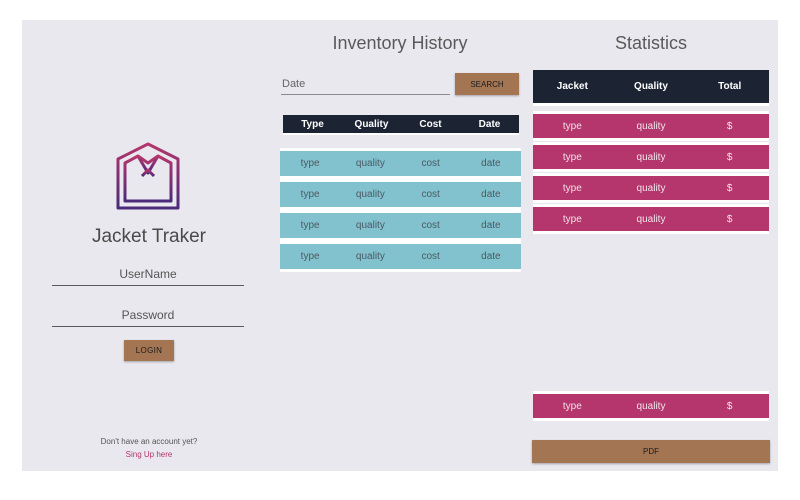  I want to click on app-title: Jacket Traker, so click(149, 236).